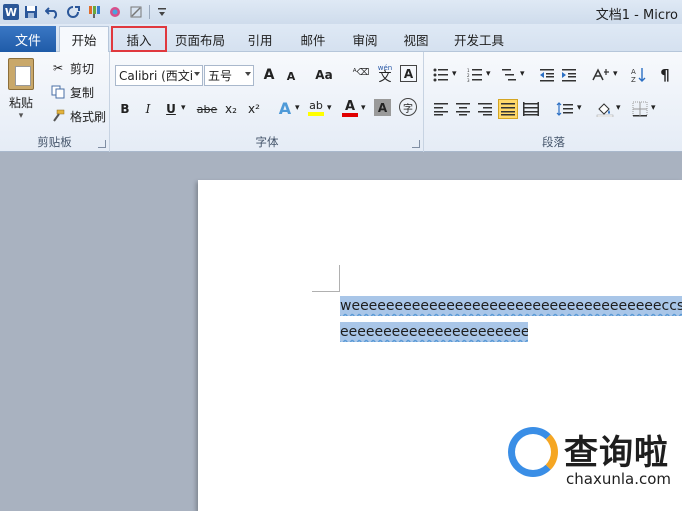 Image resolution: width=682 pixels, height=511 pixels. What do you see at coordinates (618, 479) in the screenshot?
I see `watermark-url: chaxunla.com` at bounding box center [618, 479].